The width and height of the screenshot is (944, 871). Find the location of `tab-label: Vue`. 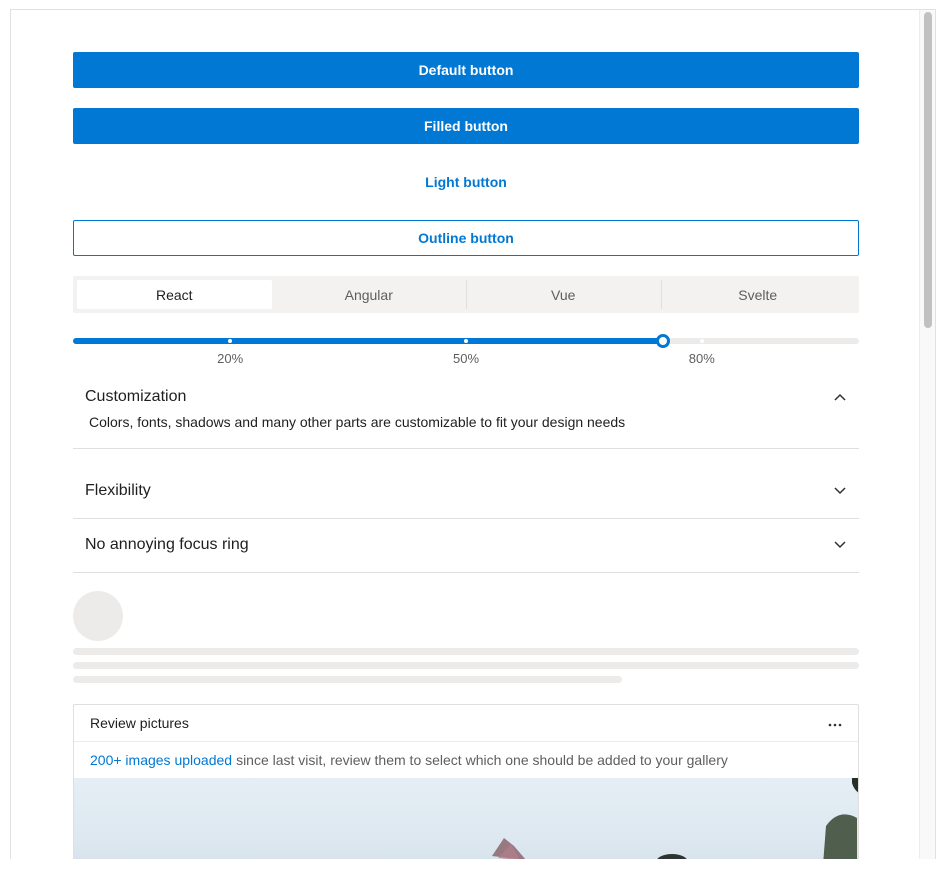

tab-label: Vue is located at coordinates (563, 294).